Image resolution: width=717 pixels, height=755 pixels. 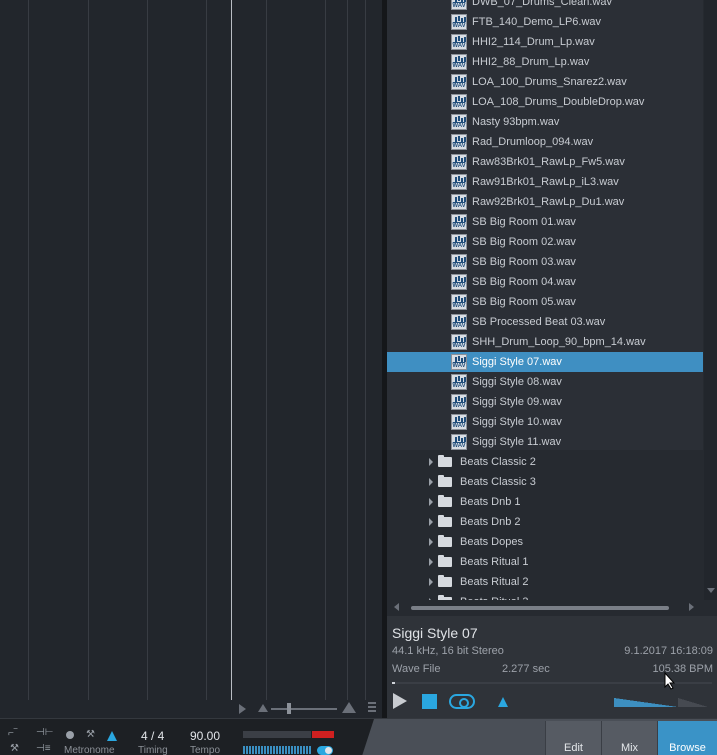 I want to click on folder-label: Beats Ritual 1, so click(x=494, y=562).